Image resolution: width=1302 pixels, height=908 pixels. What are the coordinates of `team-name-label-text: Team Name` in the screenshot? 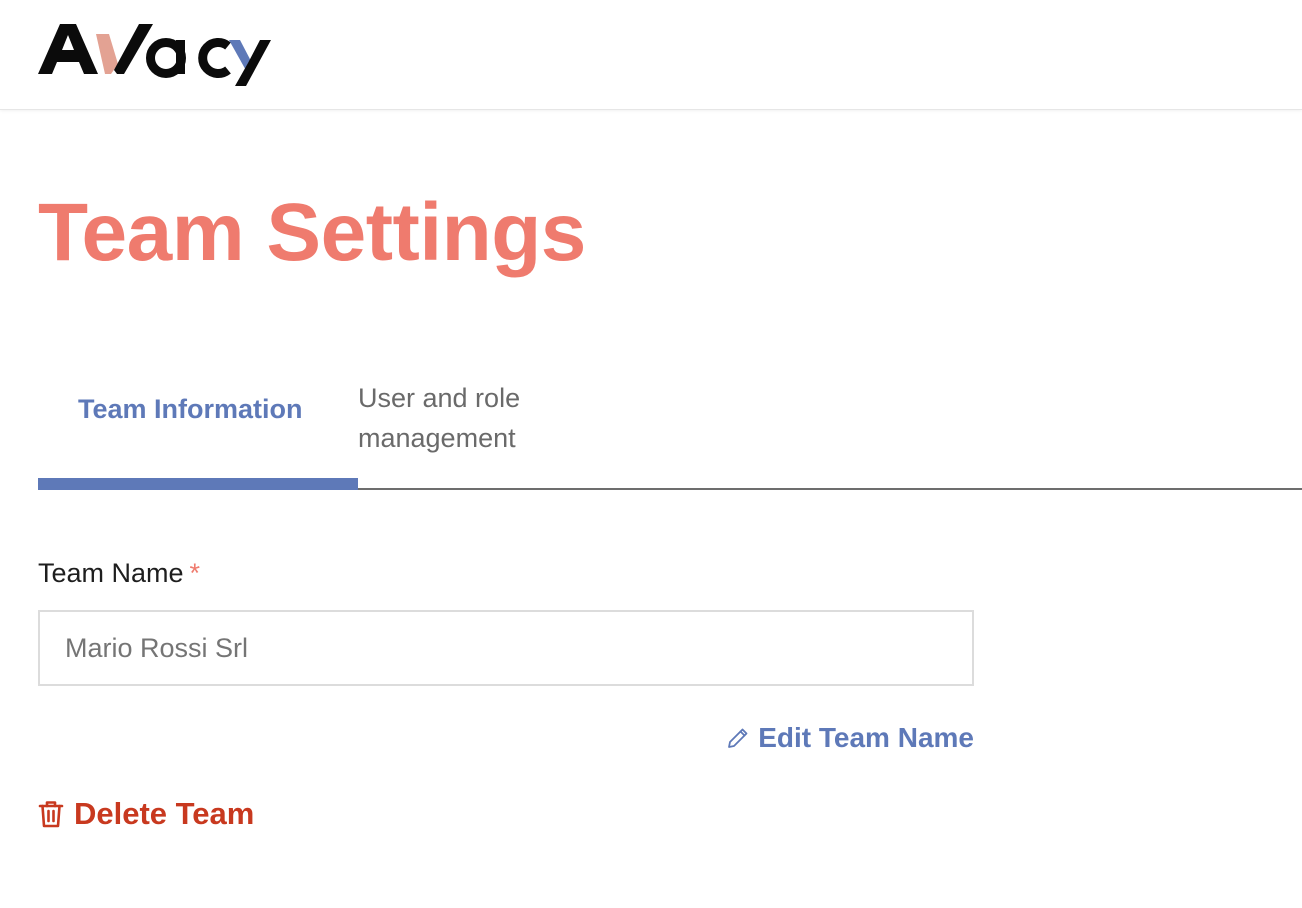 It's located at (111, 573).